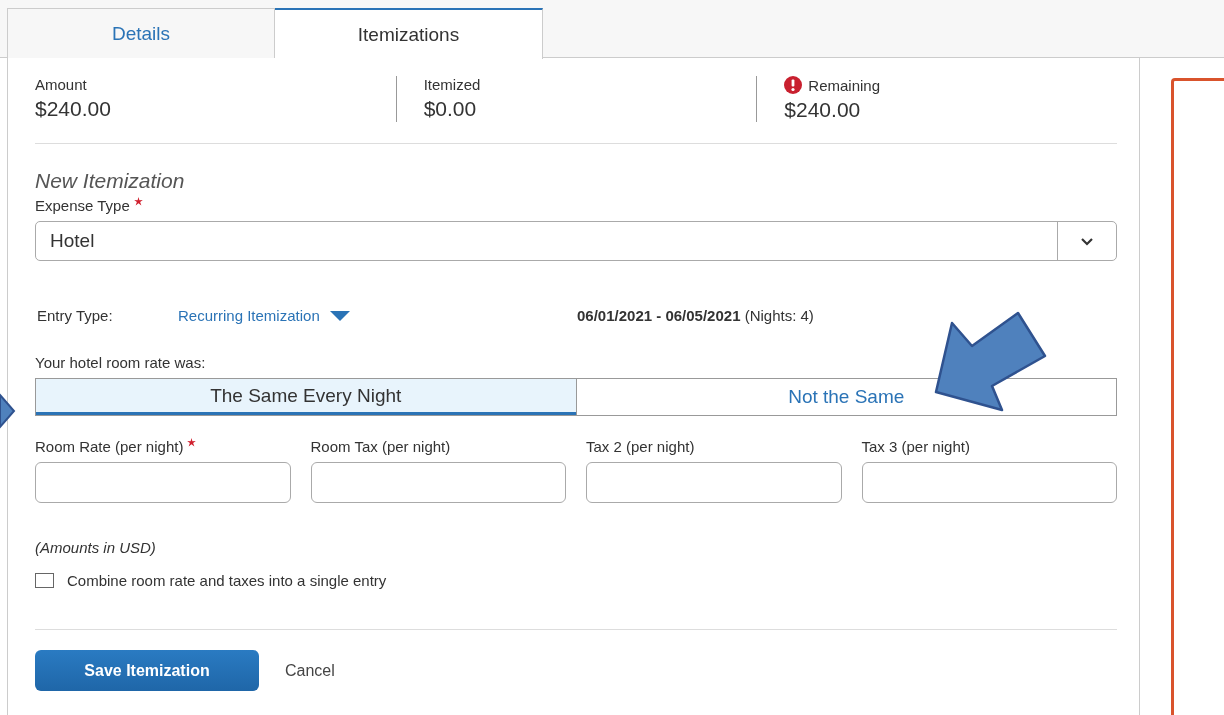 Image resolution: width=1224 pixels, height=715 pixels. What do you see at coordinates (915, 446) in the screenshot?
I see `field-label: Tax 3 (per night)` at bounding box center [915, 446].